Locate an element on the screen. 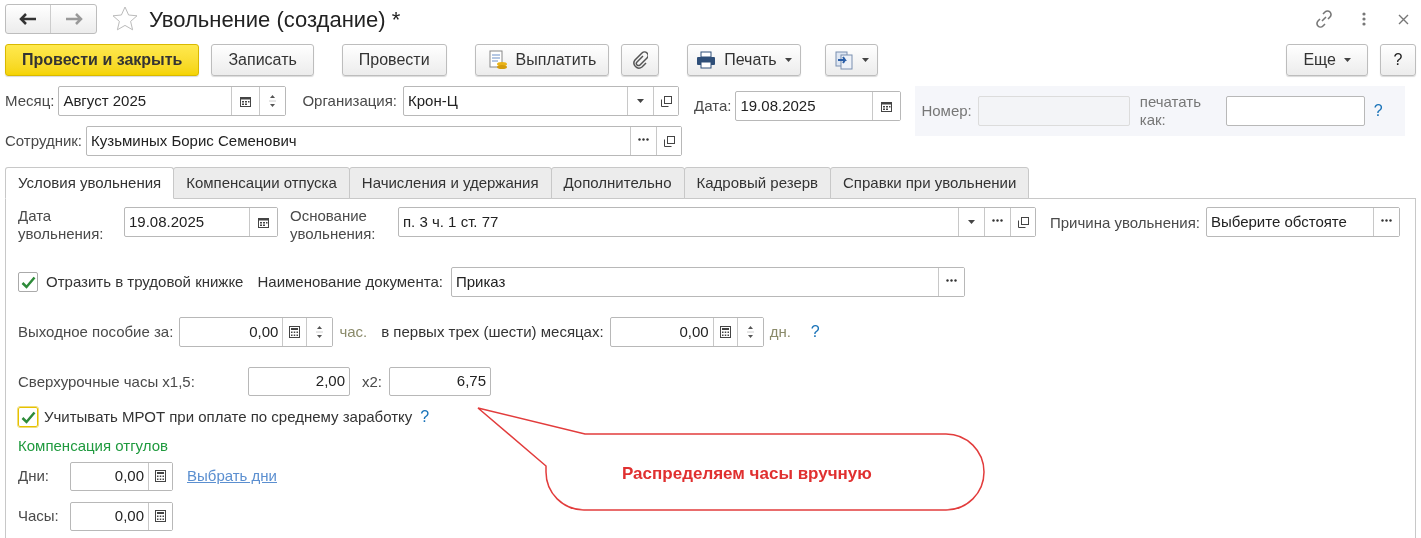 This screenshot has width=1421, height=538. input-field is located at coordinates (1295, 111).